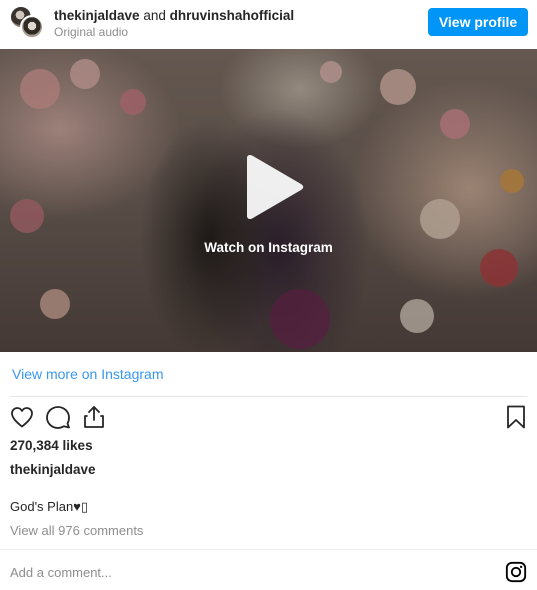  What do you see at coordinates (94, 417) in the screenshot?
I see `share-icon` at bounding box center [94, 417].